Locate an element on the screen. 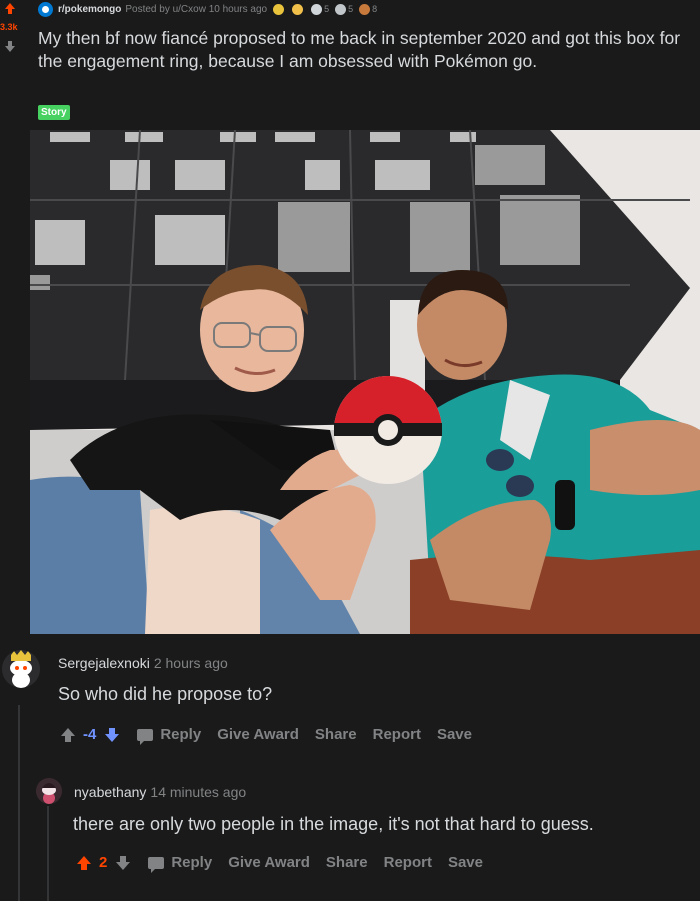 This screenshot has width=700, height=901. gold-award-icon is located at coordinates (279, 9).